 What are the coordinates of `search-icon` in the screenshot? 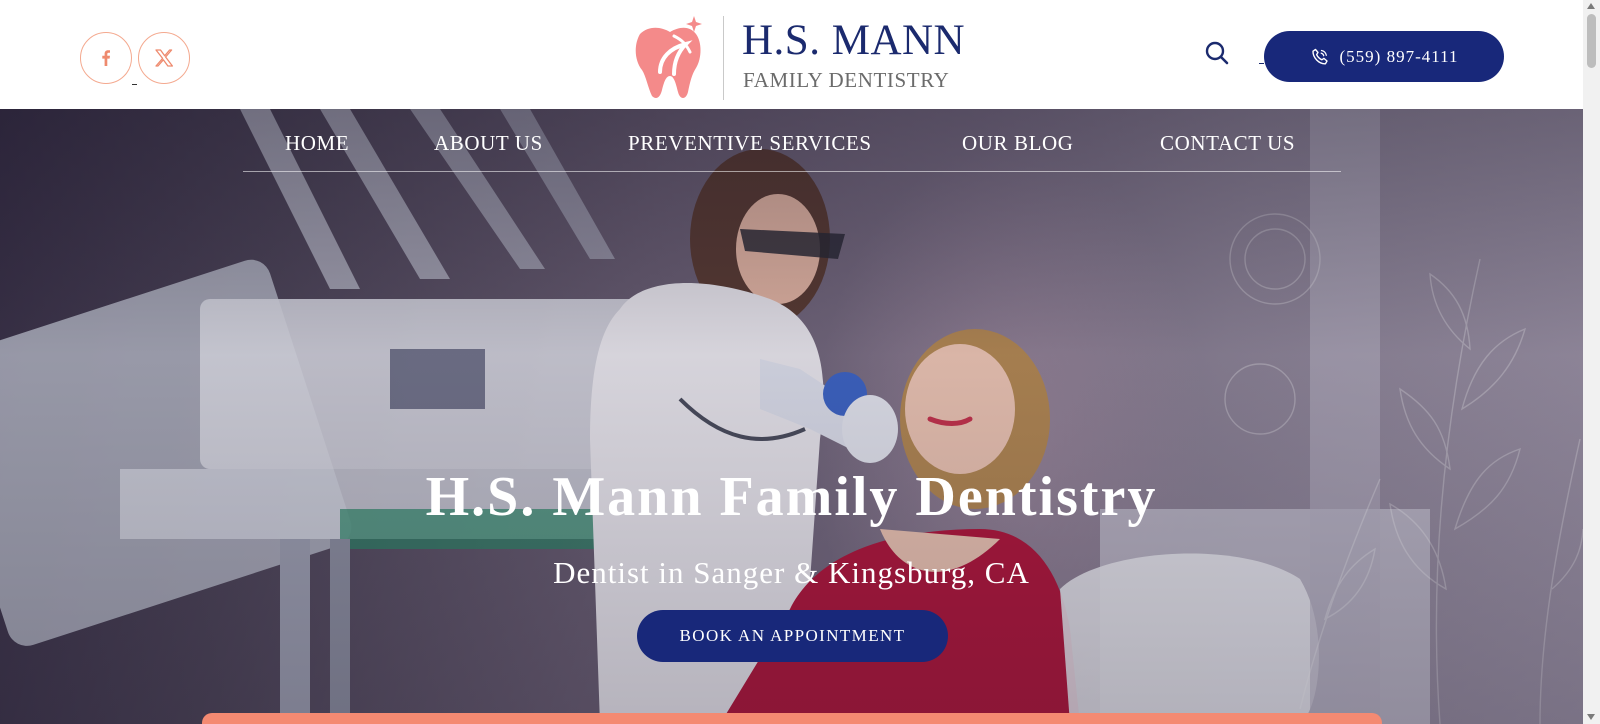 It's located at (1217, 53).